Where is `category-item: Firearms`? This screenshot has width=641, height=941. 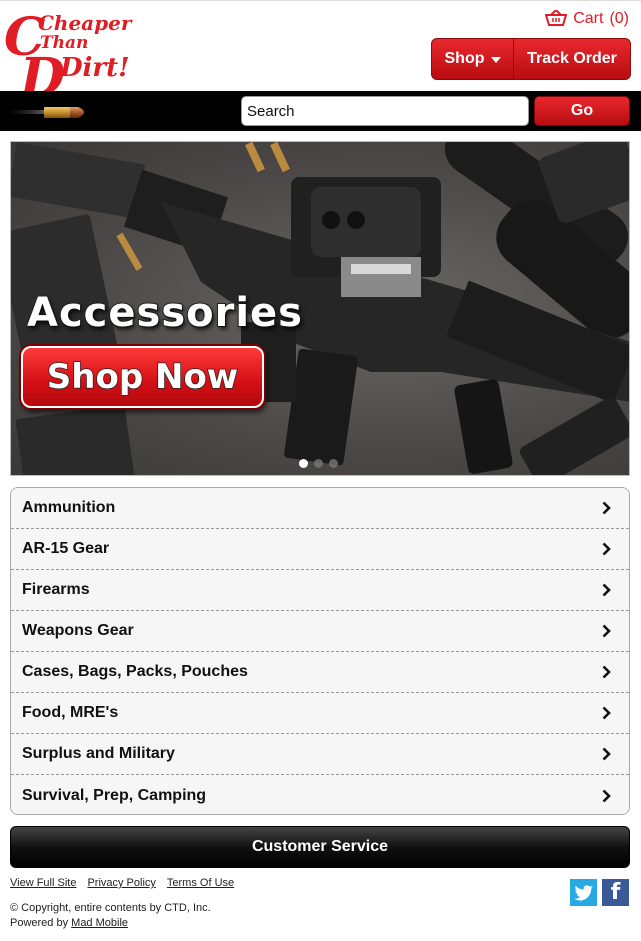
category-item: Firearms is located at coordinates (320, 590).